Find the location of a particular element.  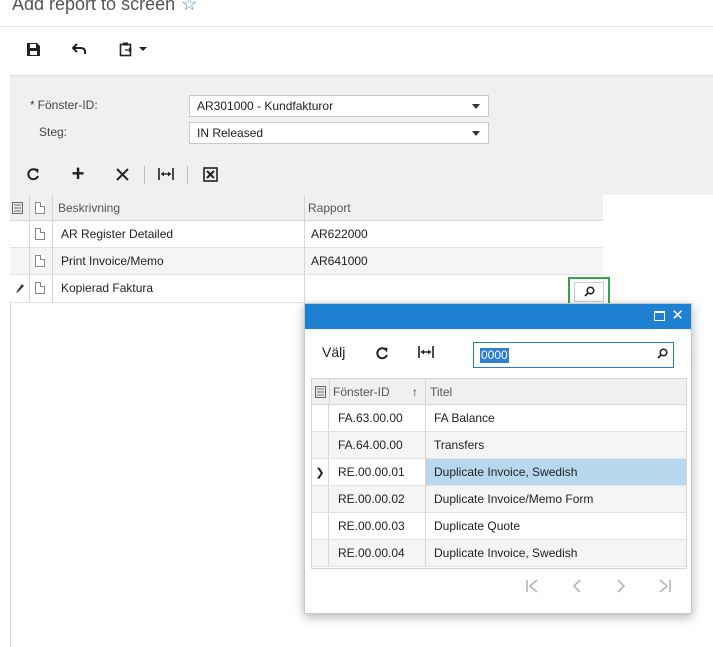

search-input: 0000 is located at coordinates (573, 355).